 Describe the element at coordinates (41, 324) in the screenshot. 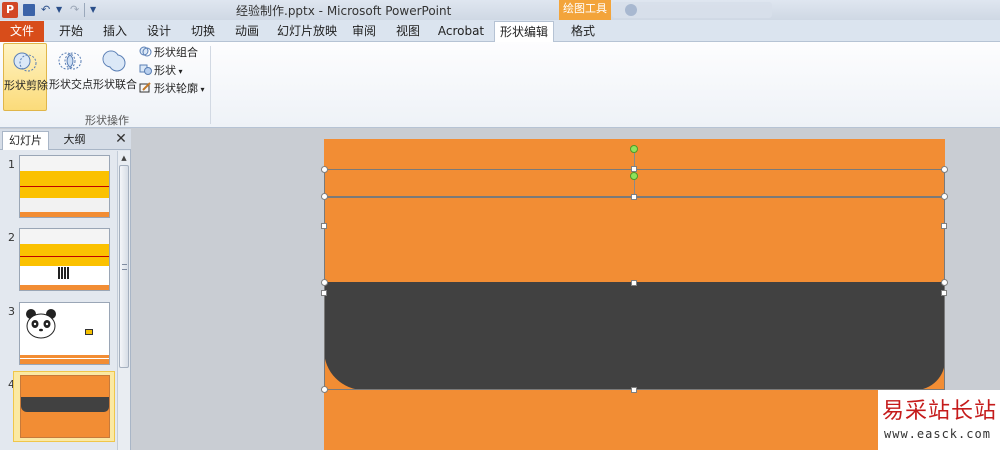

I see `panda-icon` at that location.